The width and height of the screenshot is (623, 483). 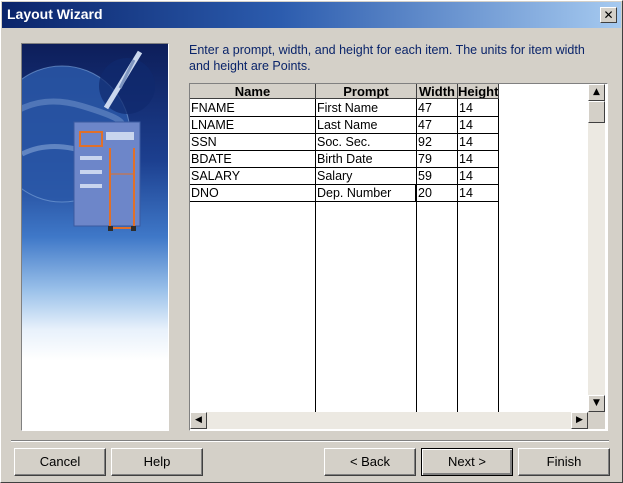 I want to click on table-row: FNAME First Name 47 14, so click(x=344, y=108).